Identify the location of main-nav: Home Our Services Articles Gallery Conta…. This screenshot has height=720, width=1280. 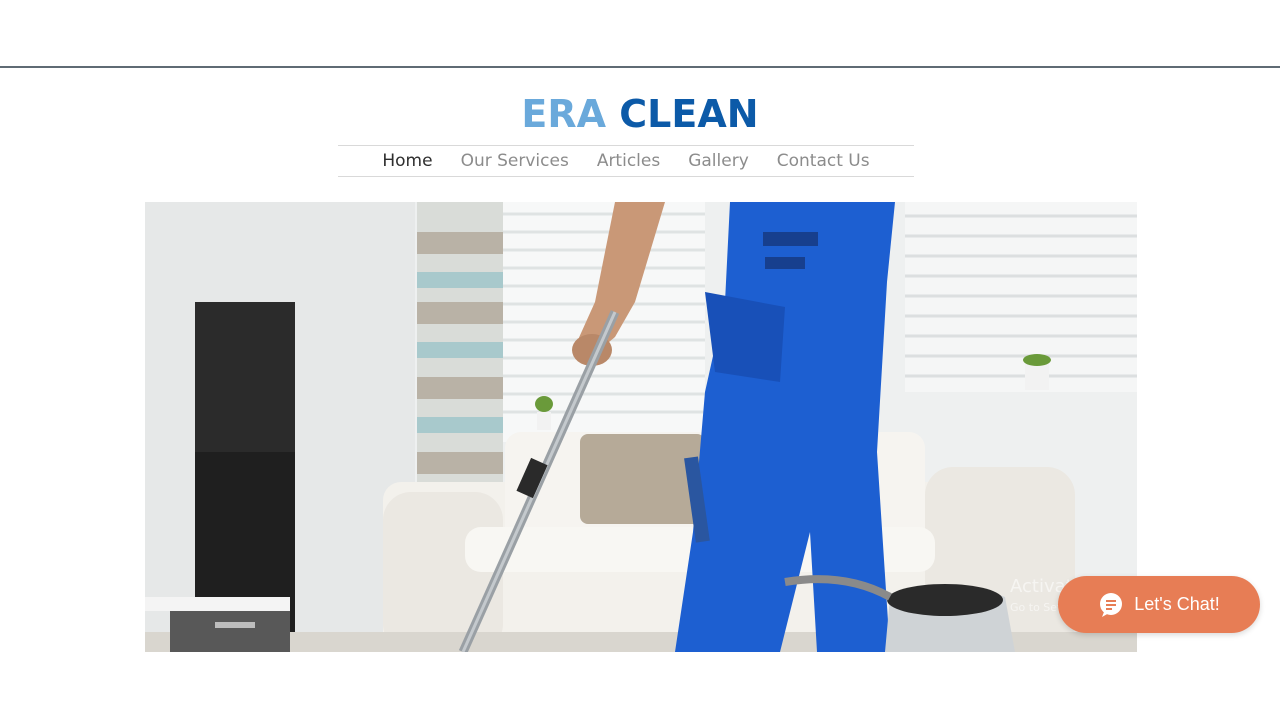
(626, 161).